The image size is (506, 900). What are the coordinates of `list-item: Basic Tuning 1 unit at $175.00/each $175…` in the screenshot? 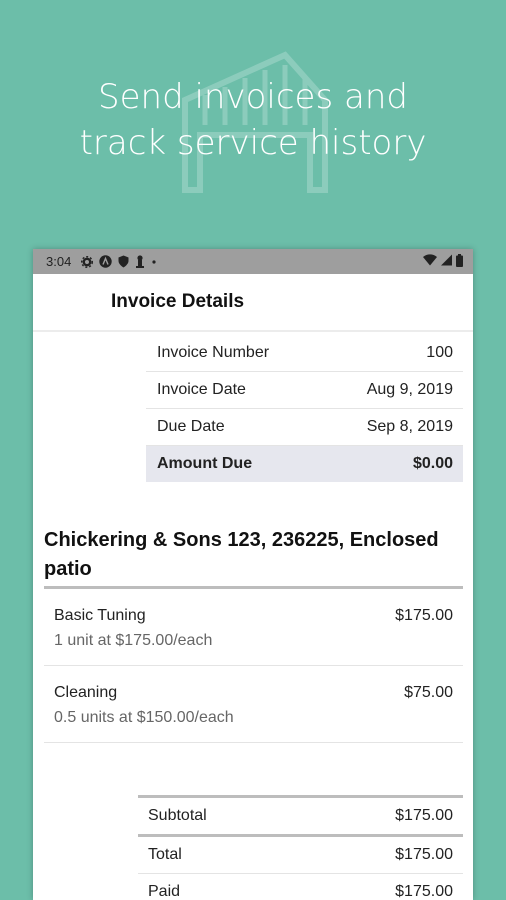 It's located at (253, 627).